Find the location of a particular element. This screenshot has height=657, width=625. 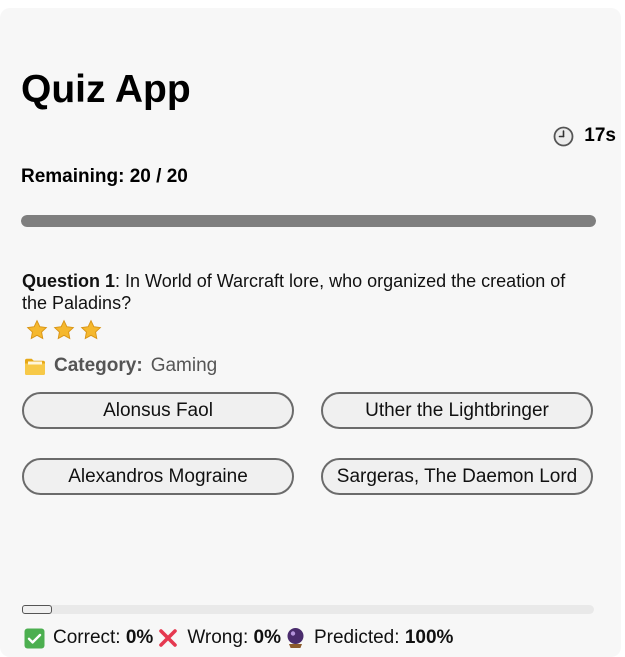

answer-button-1: Alonsus Faol is located at coordinates (158, 410).